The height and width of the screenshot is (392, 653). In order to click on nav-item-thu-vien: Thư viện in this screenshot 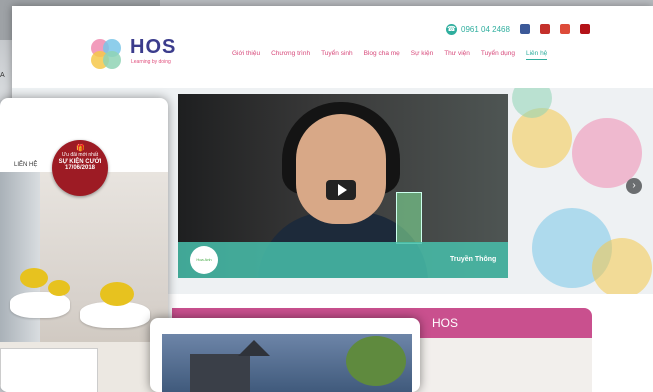, I will do `click(457, 55)`.